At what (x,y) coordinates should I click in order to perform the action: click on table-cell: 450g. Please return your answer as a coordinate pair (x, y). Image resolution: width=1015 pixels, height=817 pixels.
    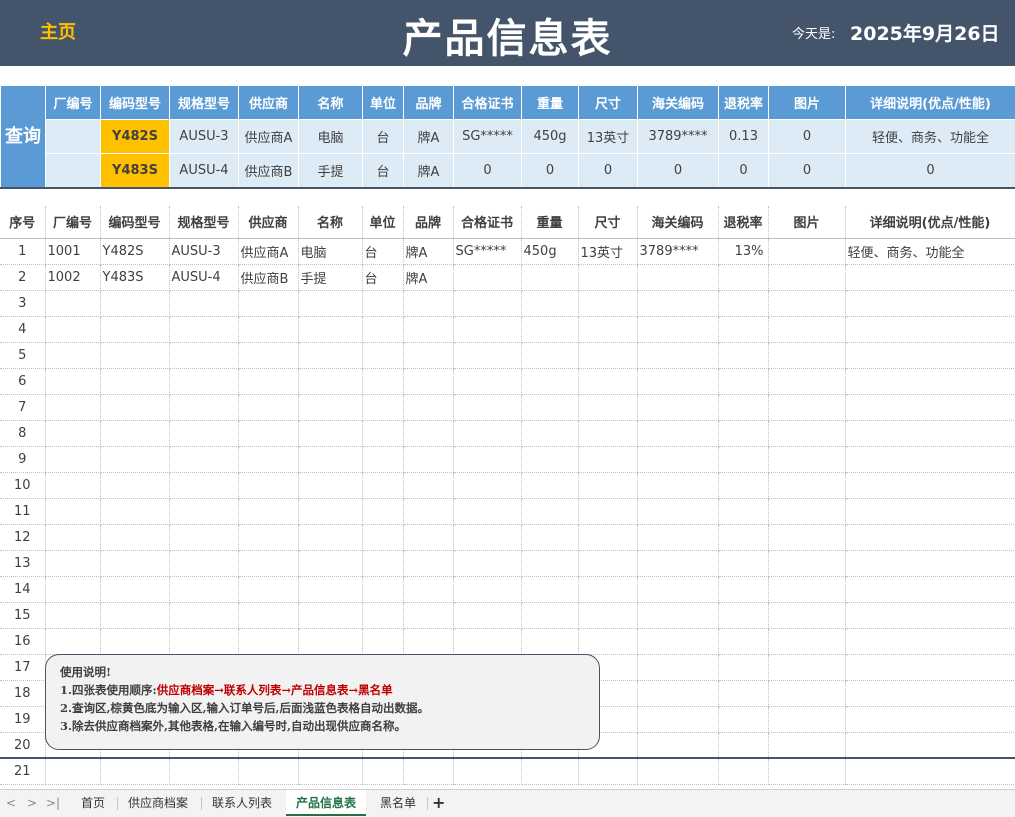
    Looking at the image, I should click on (550, 251).